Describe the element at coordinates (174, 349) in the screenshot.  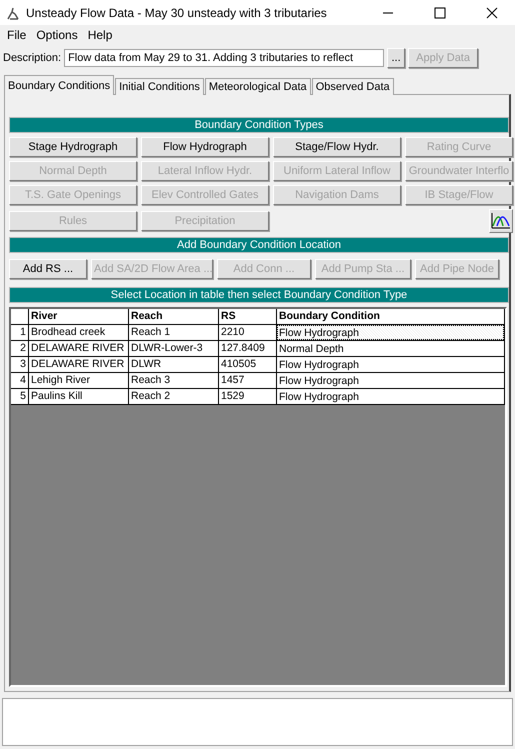
I see `table-cell: DLWR-Lower-3` at that location.